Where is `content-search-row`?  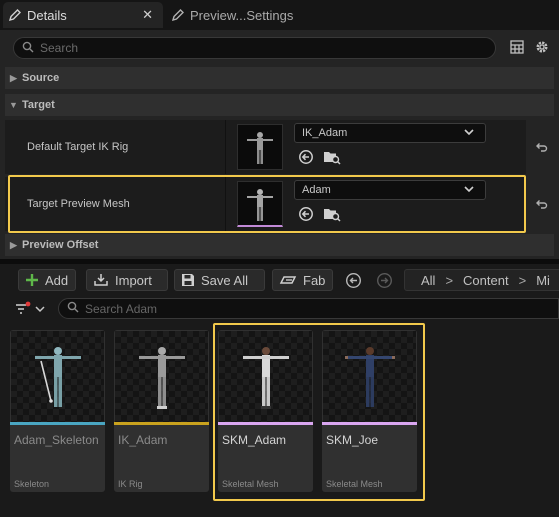
content-search-row is located at coordinates (279, 309).